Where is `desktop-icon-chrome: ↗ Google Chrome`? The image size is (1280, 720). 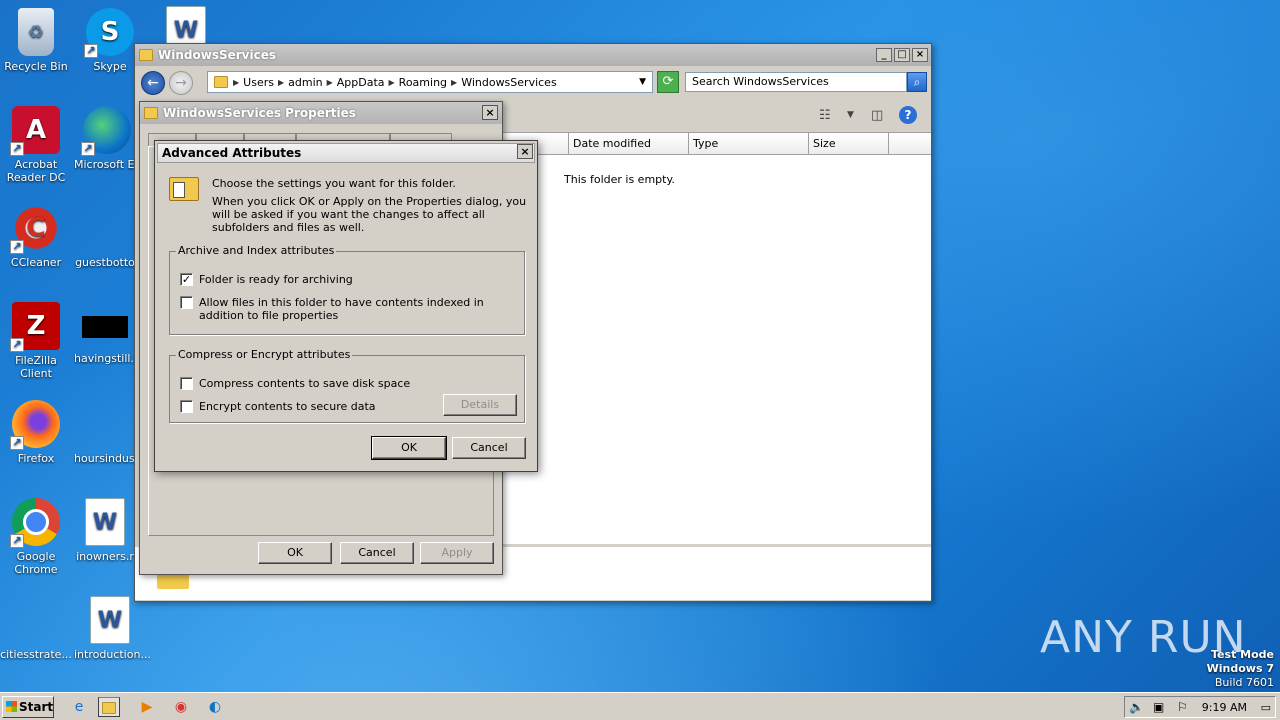
desktop-icon-chrome: ↗ Google Chrome is located at coordinates (36, 537).